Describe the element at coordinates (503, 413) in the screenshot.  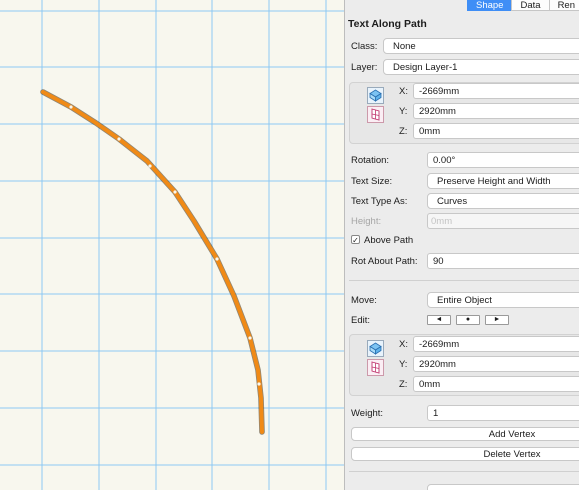
I see `weight-field: 1` at that location.